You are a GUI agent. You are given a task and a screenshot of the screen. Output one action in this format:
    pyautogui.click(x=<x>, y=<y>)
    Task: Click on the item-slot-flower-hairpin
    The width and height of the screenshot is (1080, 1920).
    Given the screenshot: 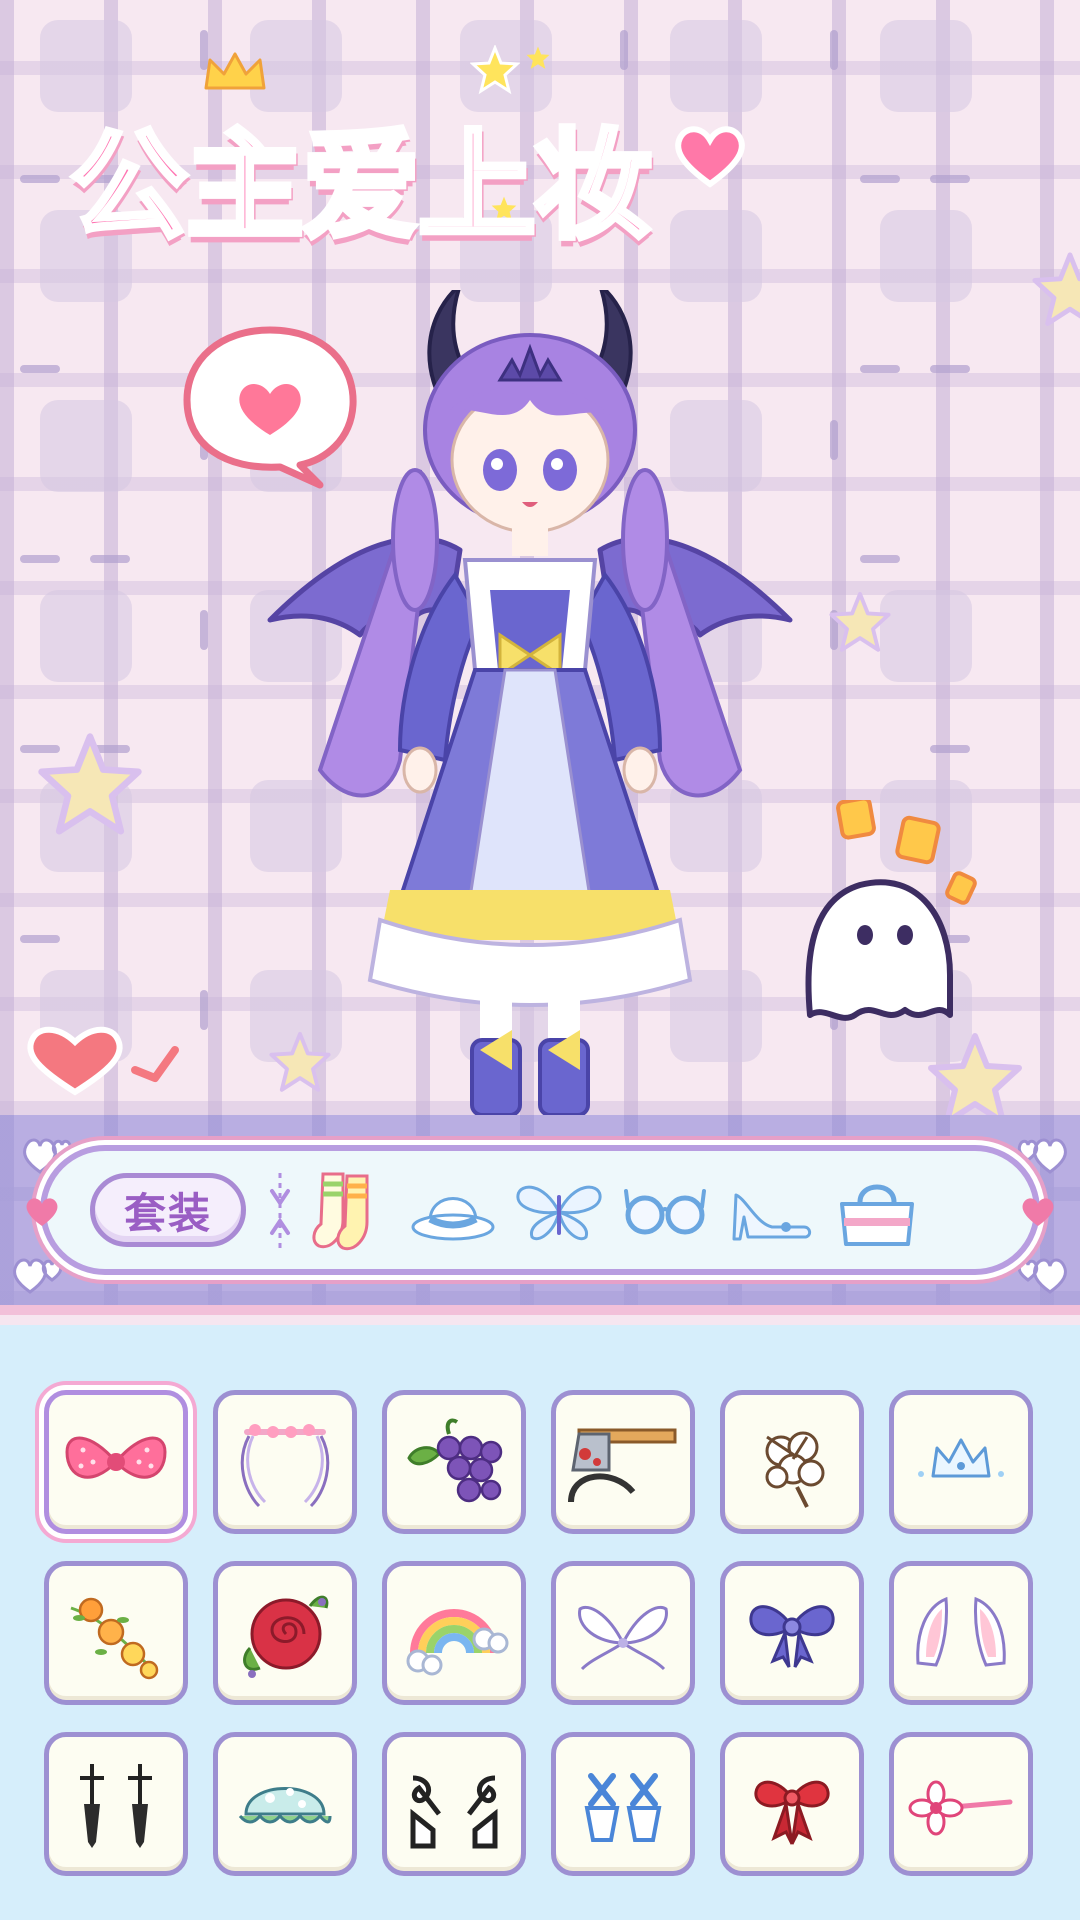 What is the action you would take?
    pyautogui.click(x=961, y=1804)
    